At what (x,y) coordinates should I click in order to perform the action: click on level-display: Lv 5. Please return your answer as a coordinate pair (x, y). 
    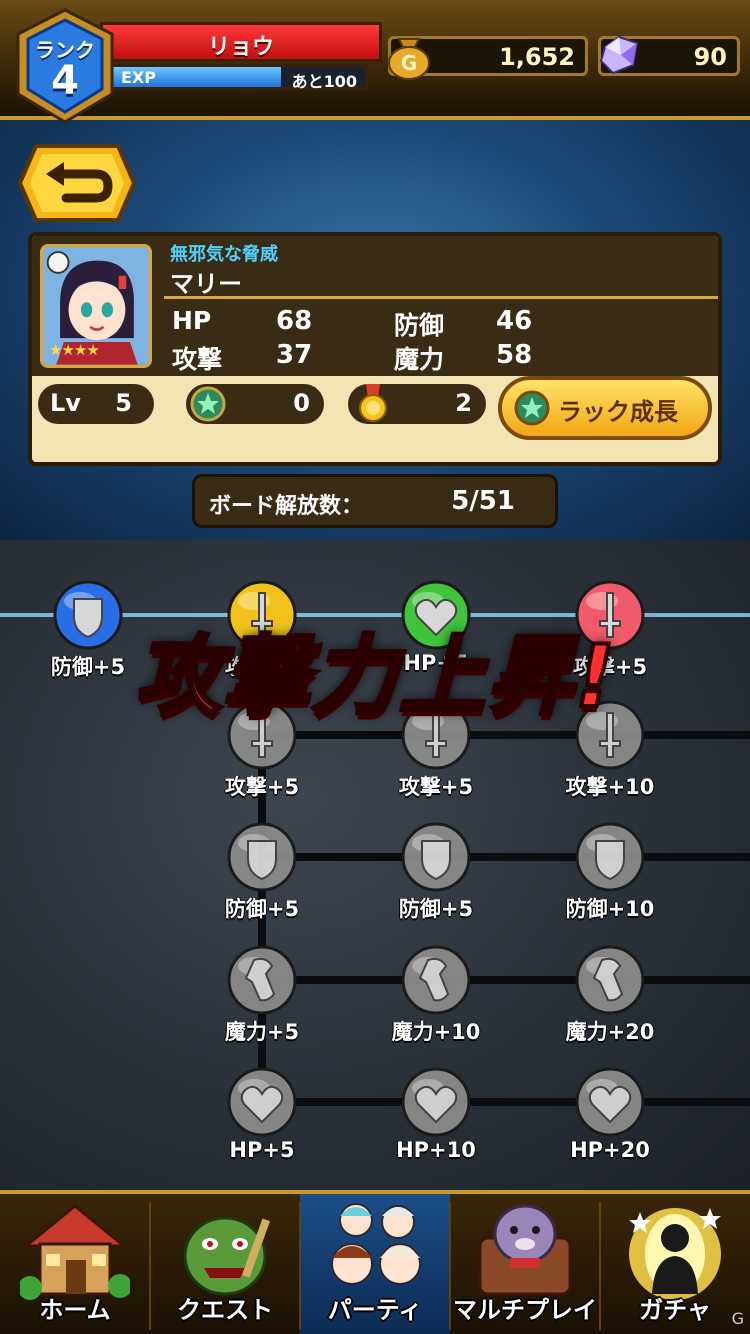
    Looking at the image, I should click on (96, 404).